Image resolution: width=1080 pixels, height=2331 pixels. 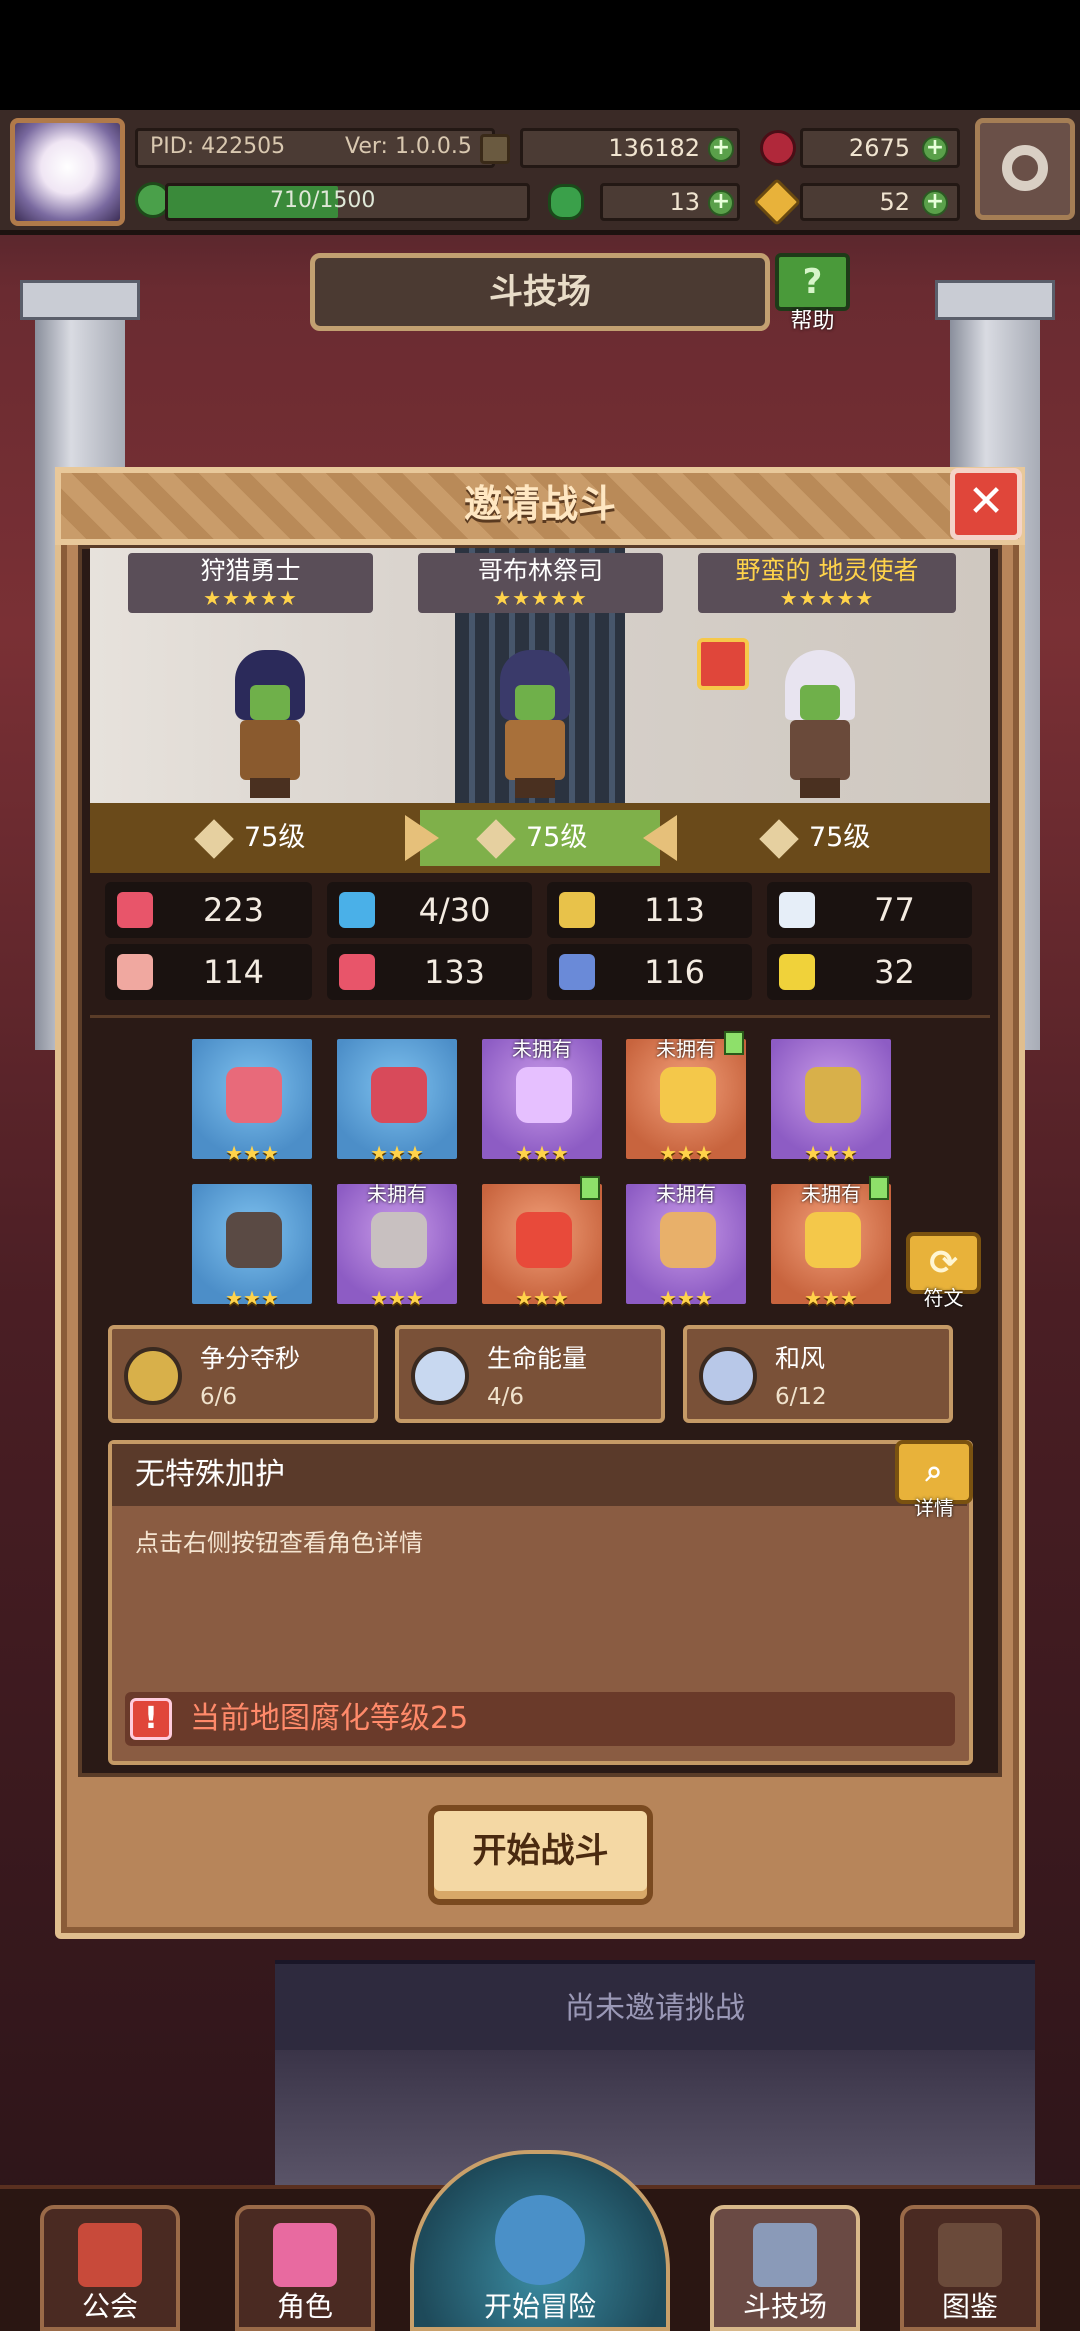 What do you see at coordinates (506, 1397) in the screenshot?
I see `trait-count: 4/6` at bounding box center [506, 1397].